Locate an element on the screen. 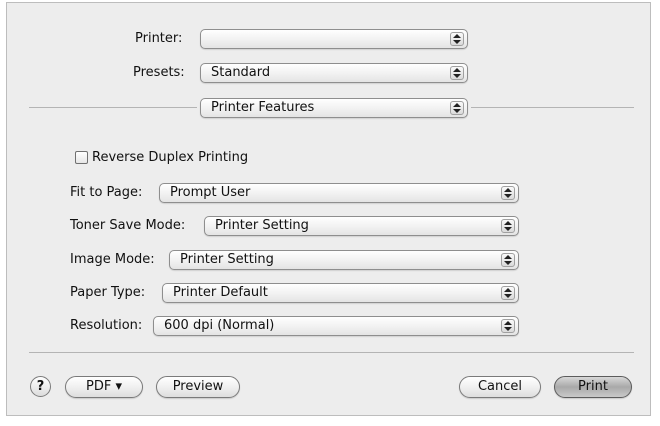 The image size is (660, 426). fit-to-page-popup: Prompt User is located at coordinates (339, 193).